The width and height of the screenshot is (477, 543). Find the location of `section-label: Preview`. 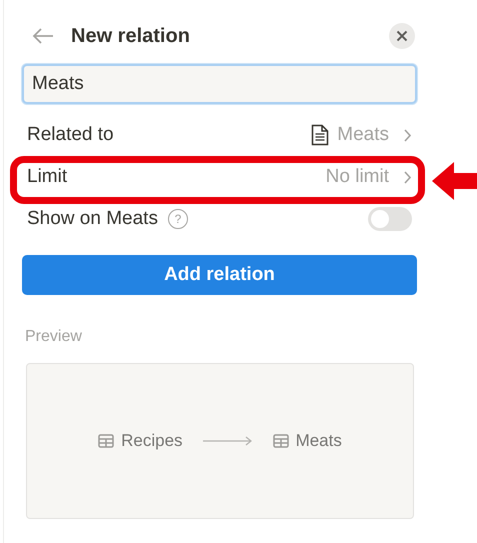

section-label: Preview is located at coordinates (54, 337).